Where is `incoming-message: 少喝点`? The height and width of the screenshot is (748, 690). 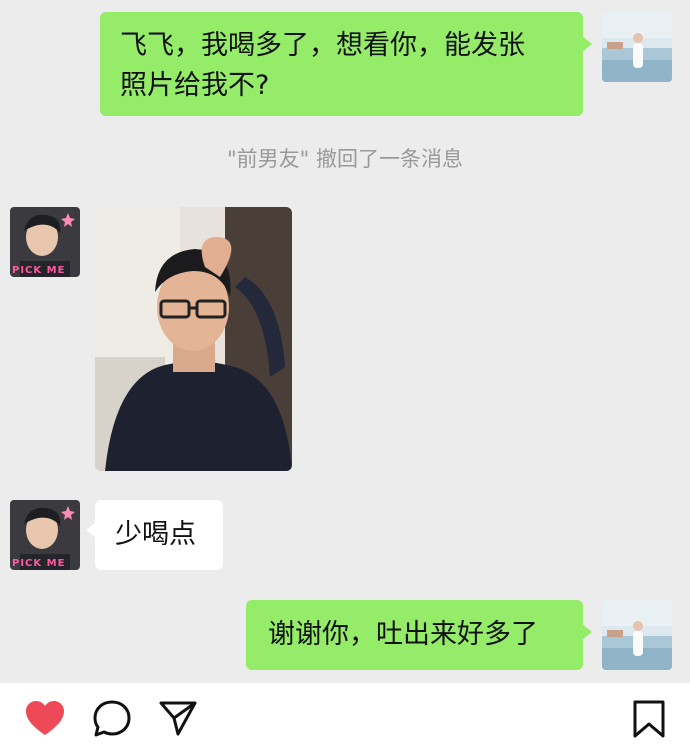
incoming-message: 少喝点 is located at coordinates (154, 535).